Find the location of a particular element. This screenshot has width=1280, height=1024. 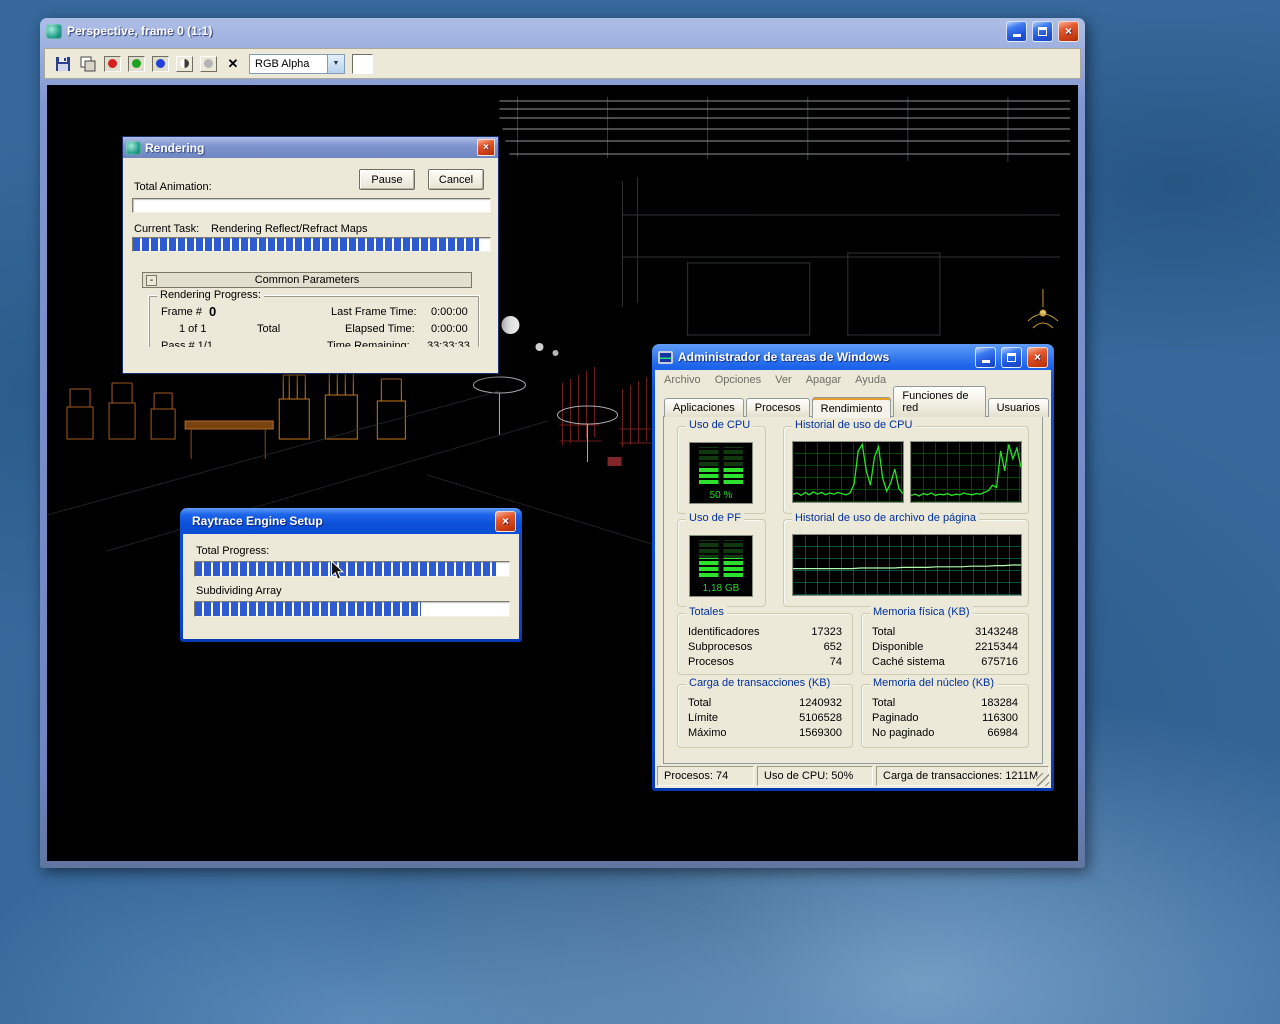

pf-usage-group: Uso de PF 1,18 GB is located at coordinates (721, 559).